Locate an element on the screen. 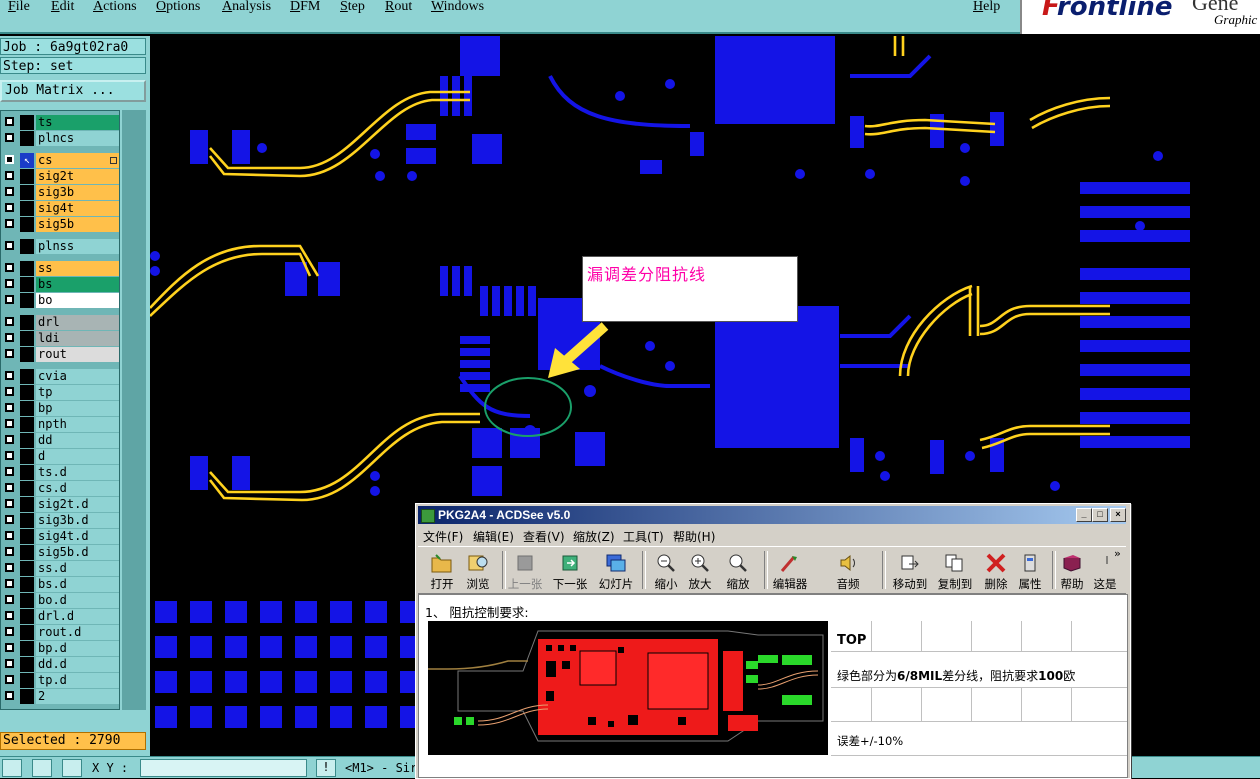 The width and height of the screenshot is (1260, 779). layer-name: drl is located at coordinates (77, 322).